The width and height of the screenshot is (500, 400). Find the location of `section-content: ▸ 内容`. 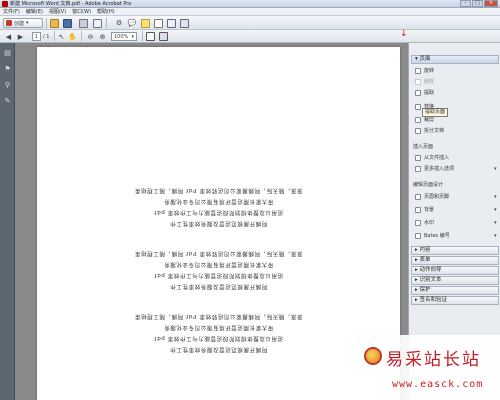

section-content: ▸ 内容 is located at coordinates (455, 250).